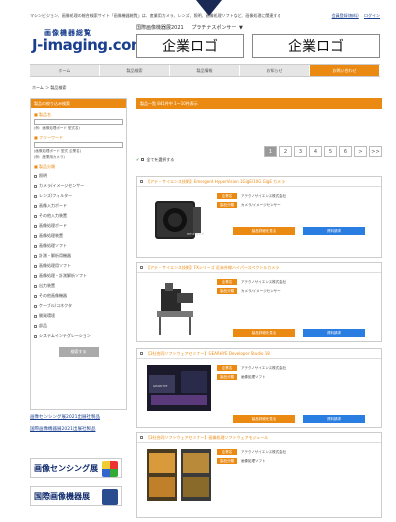  I want to click on category-option: レンズ/フィルター, so click(78, 196).